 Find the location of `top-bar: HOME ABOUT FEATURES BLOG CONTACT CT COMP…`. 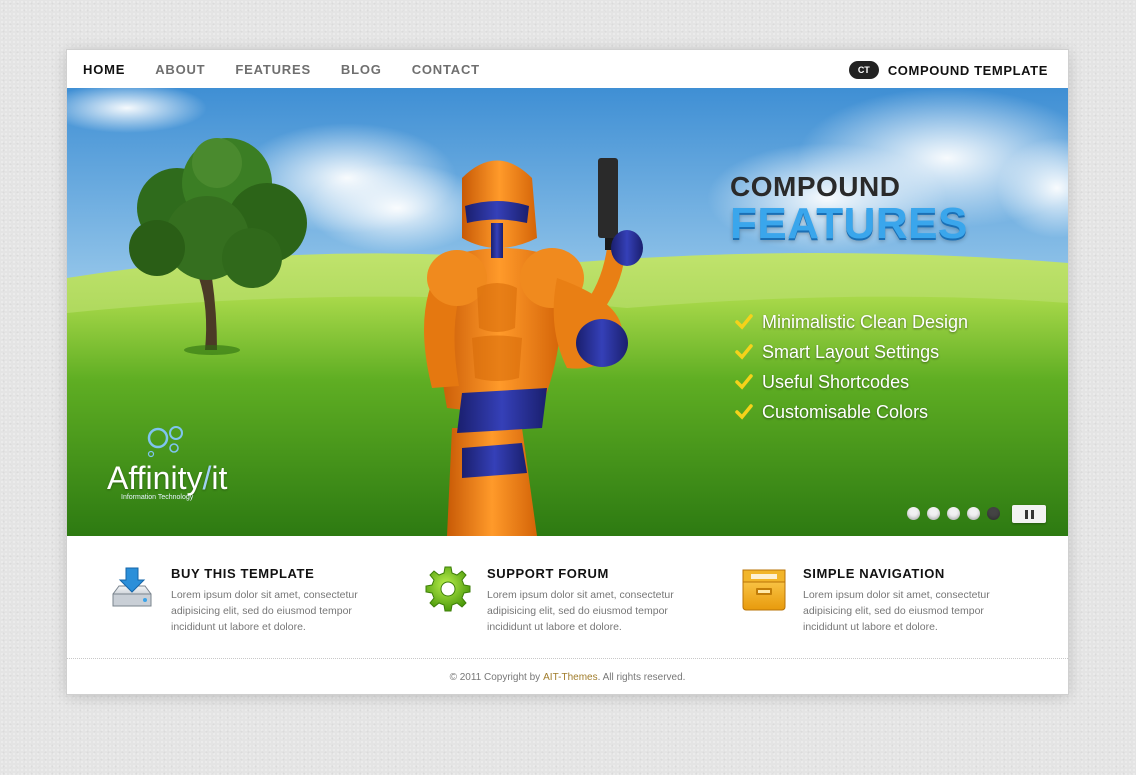

top-bar: HOME ABOUT FEATURES BLOG CONTACT CT COMP… is located at coordinates (567, 69).